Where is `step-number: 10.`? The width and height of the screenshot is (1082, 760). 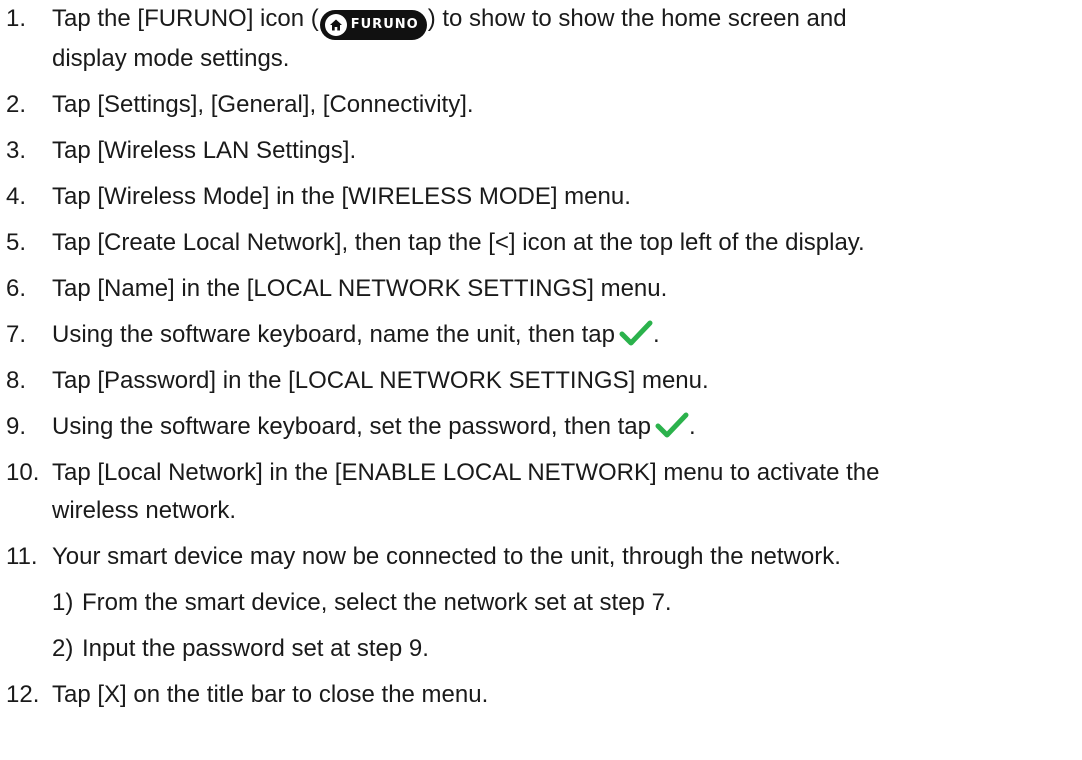 step-number: 10. is located at coordinates (23, 472).